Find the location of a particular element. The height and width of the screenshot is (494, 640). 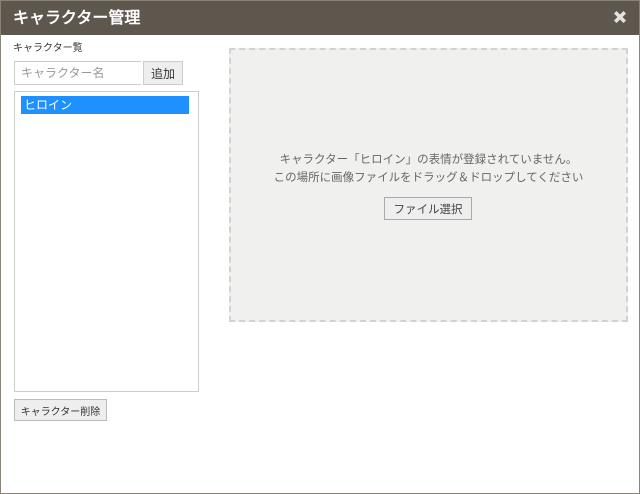

drop-message-line-1: キャラクター「ヒロイン」の表情が登録されていません。 is located at coordinates (428, 159).